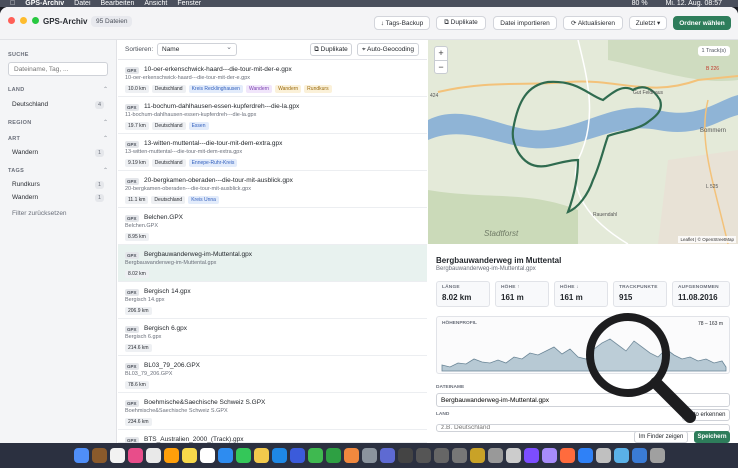 Image resolution: width=738 pixels, height=468 pixels. Describe the element at coordinates (25, 152) in the screenshot. I see `art-item-wandern: Wandern` at that location.